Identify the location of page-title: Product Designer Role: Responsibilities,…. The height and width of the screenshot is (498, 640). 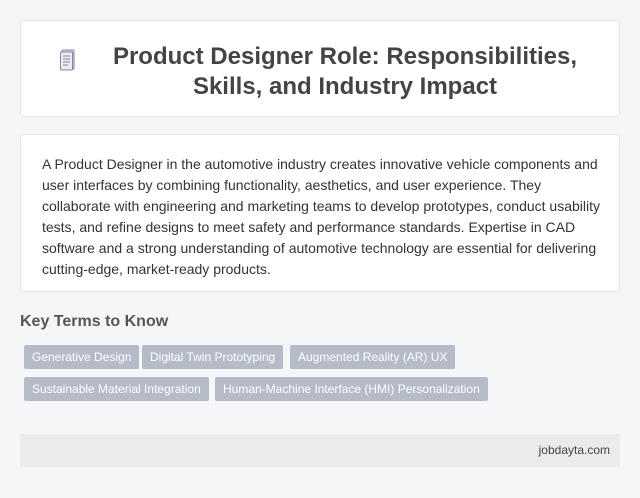
(345, 71).